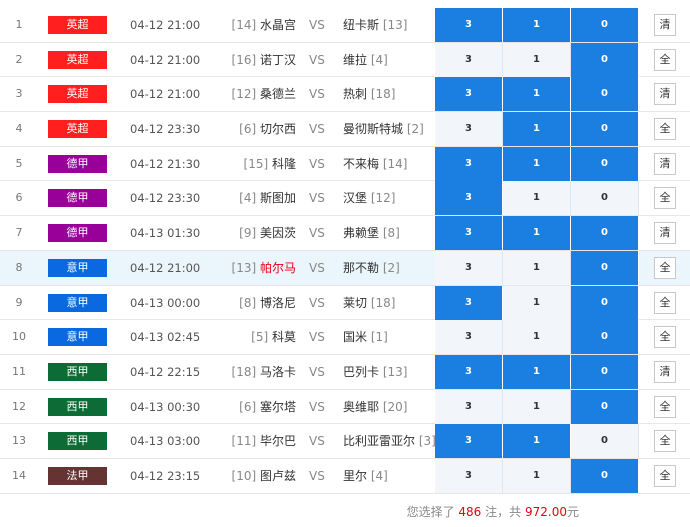 The width and height of the screenshot is (690, 527). What do you see at coordinates (277, 267) in the screenshot?
I see `home-team-name: 帕尔马` at bounding box center [277, 267].